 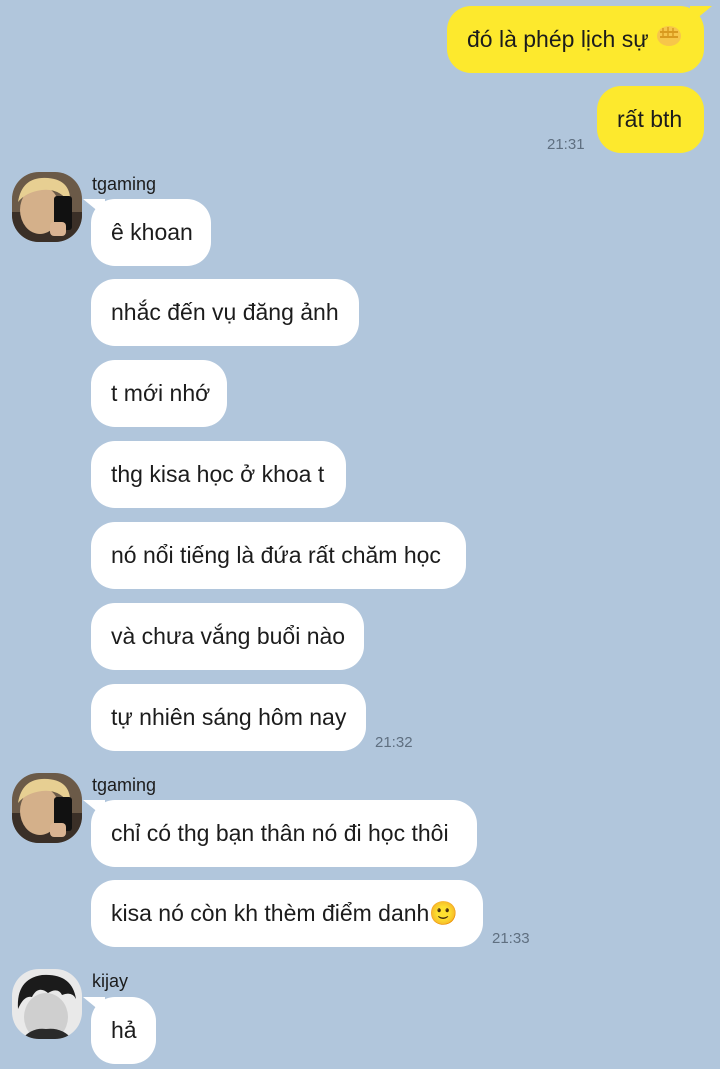 I want to click on message-text: kisa nó còn kh thèm điểm danh, so click(x=270, y=913).